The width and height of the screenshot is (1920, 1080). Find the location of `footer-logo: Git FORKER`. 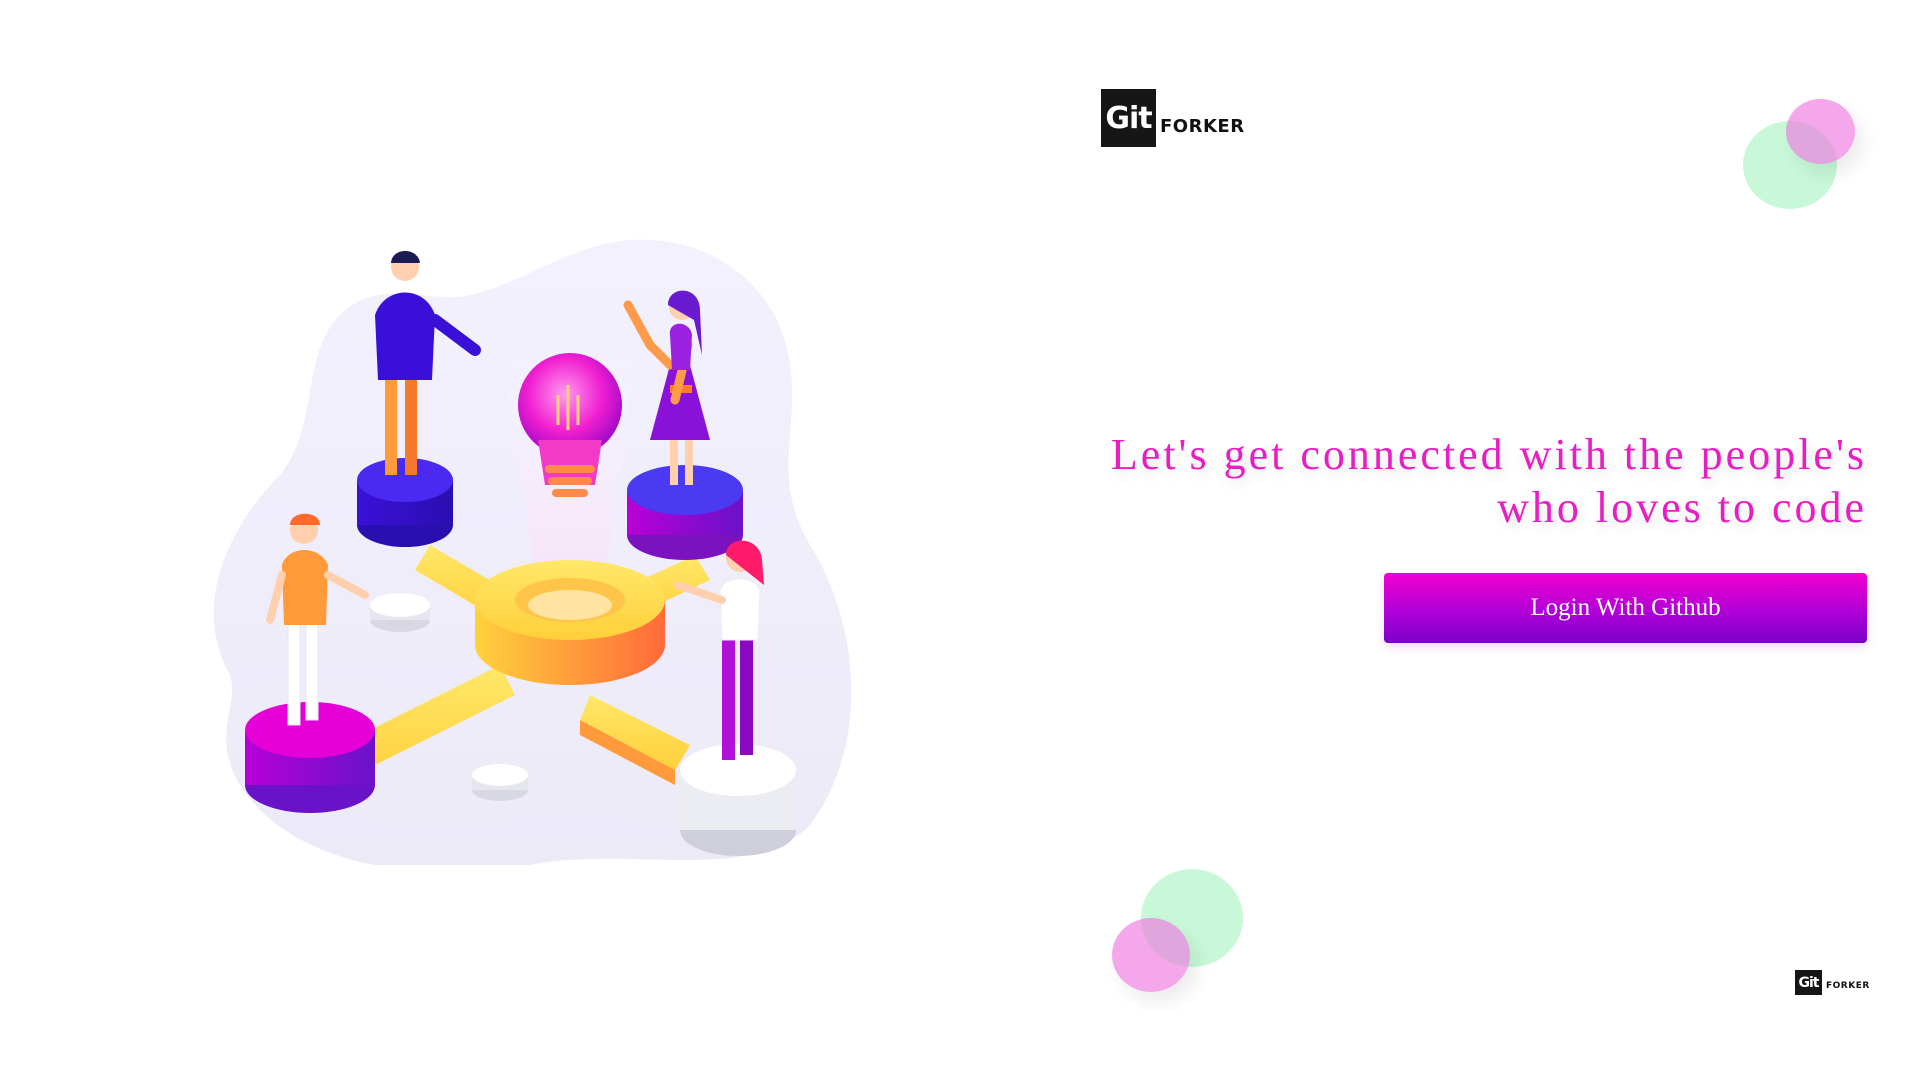

footer-logo: Git FORKER is located at coordinates (1832, 982).